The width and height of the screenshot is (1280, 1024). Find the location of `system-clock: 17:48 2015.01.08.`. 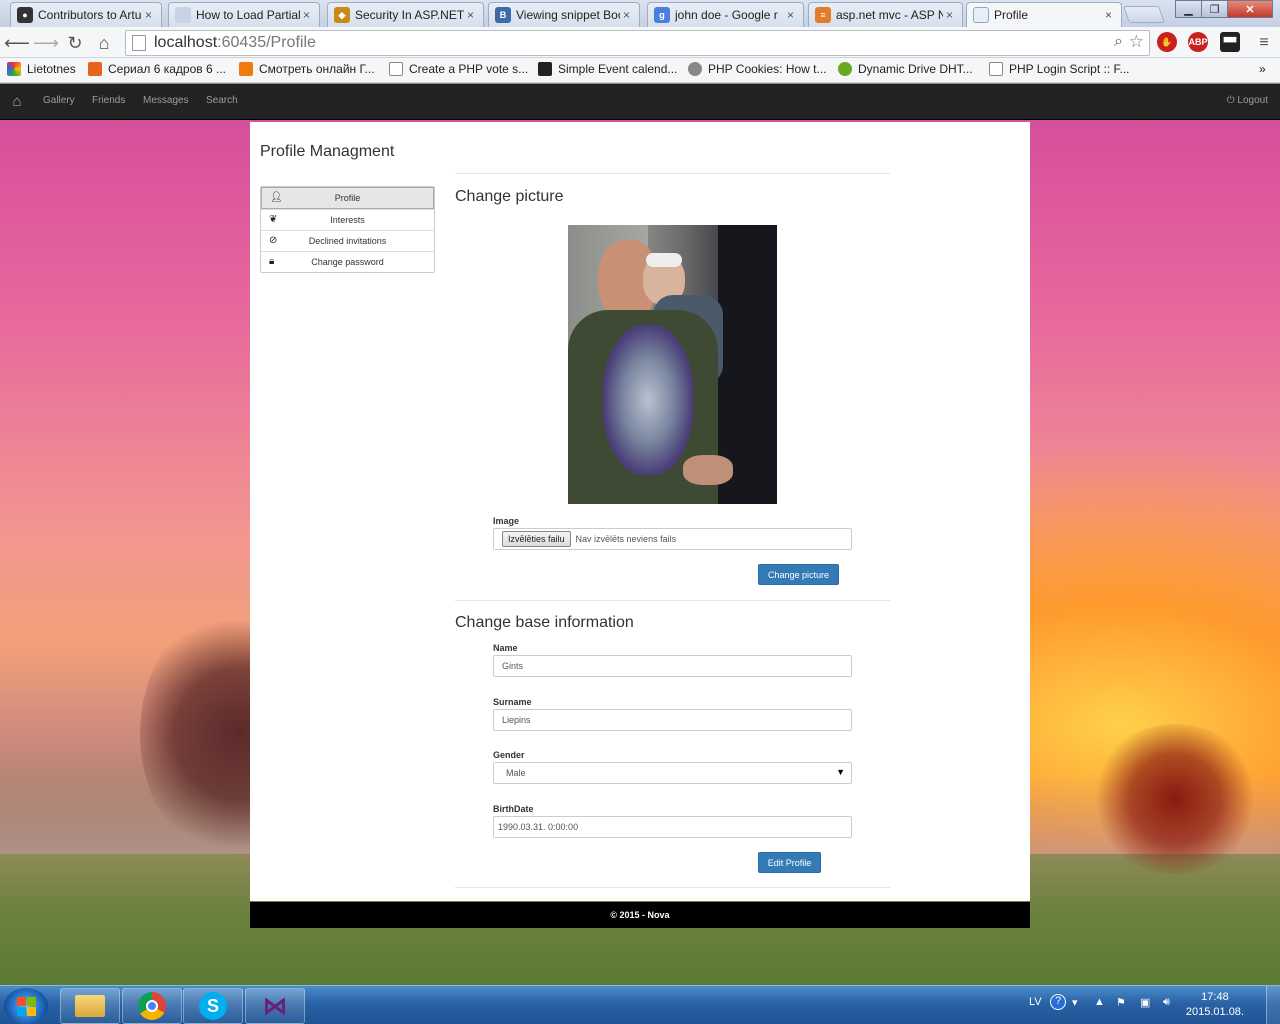

system-clock: 17:48 2015.01.08. is located at coordinates (1215, 1005).